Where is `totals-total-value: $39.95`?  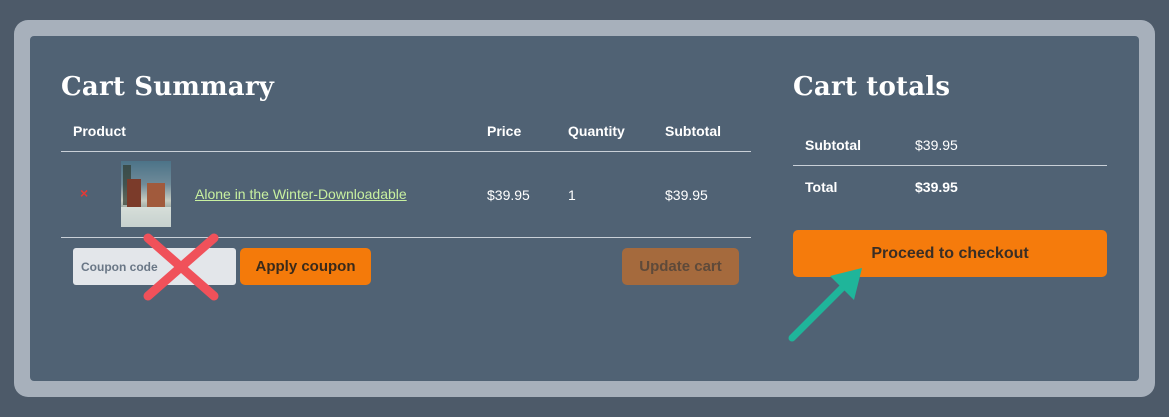
totals-total-value: $39.95 is located at coordinates (936, 187).